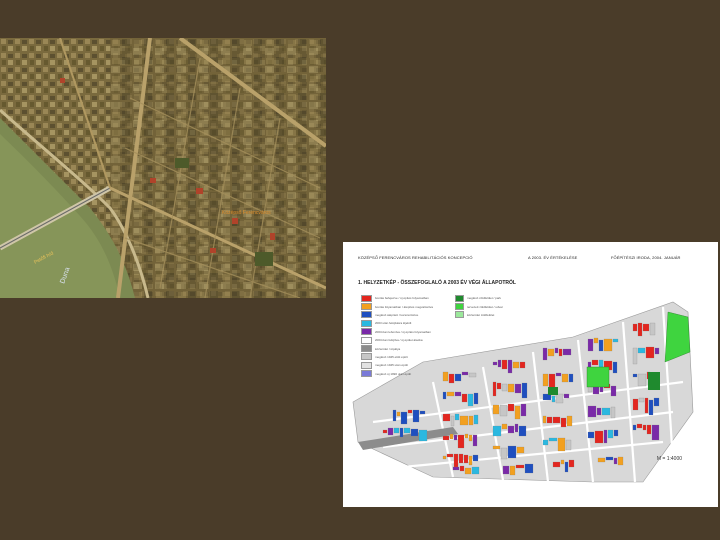 Image resolution: width=720 pixels, height=540 pixels. I want to click on map-scale: M = 1:4000, so click(669, 459).